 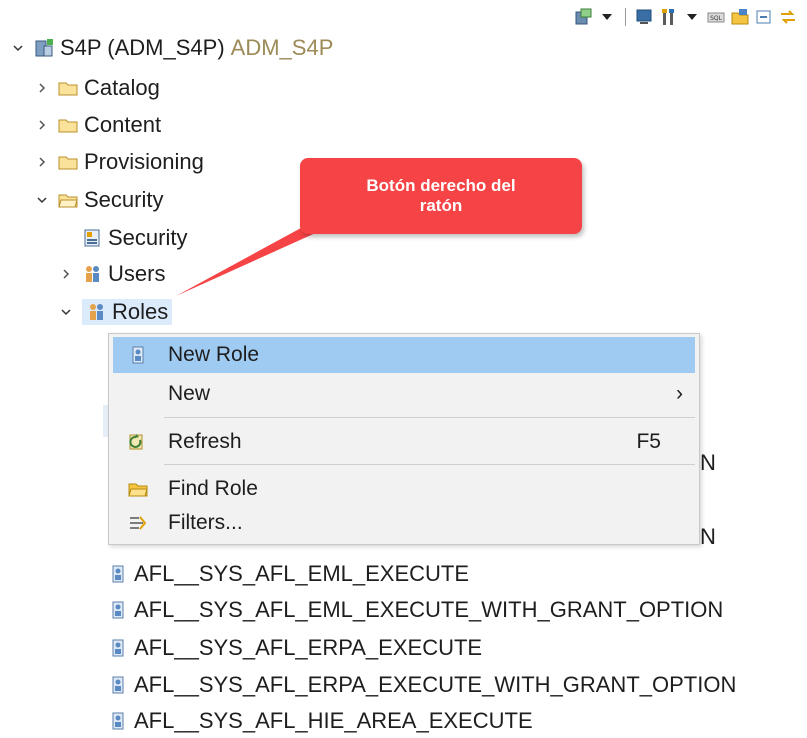 I want to click on tree-item-label: Provisioning, so click(x=144, y=161).